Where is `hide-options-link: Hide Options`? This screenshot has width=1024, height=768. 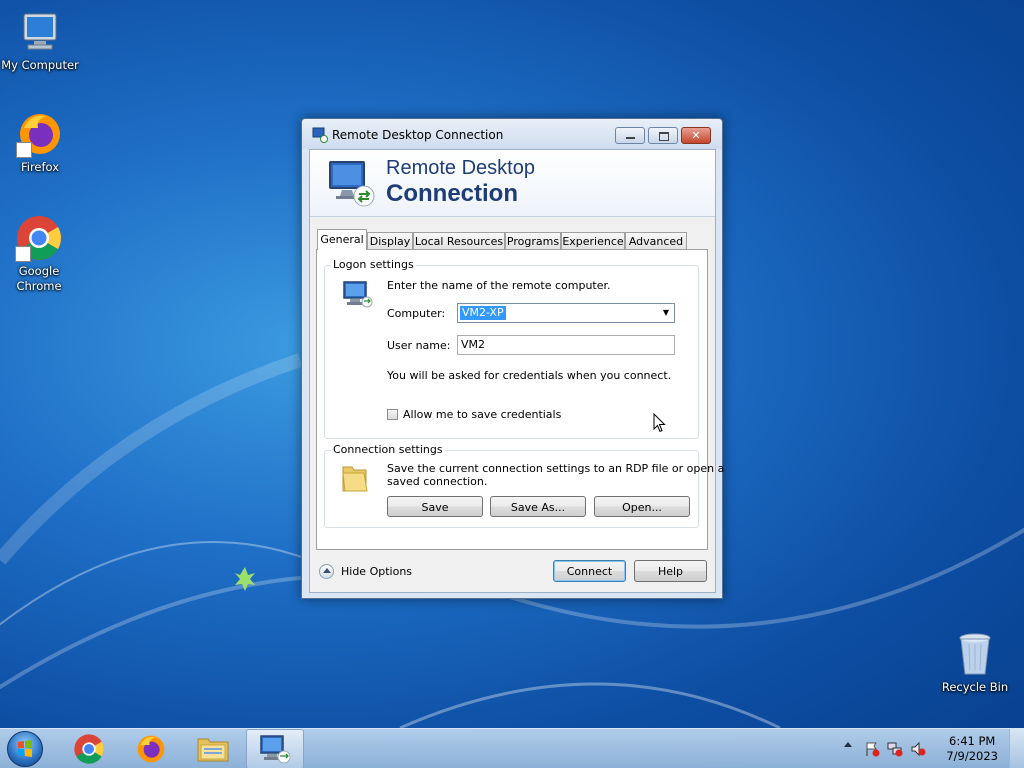
hide-options-link: Hide Options is located at coordinates (376, 571).